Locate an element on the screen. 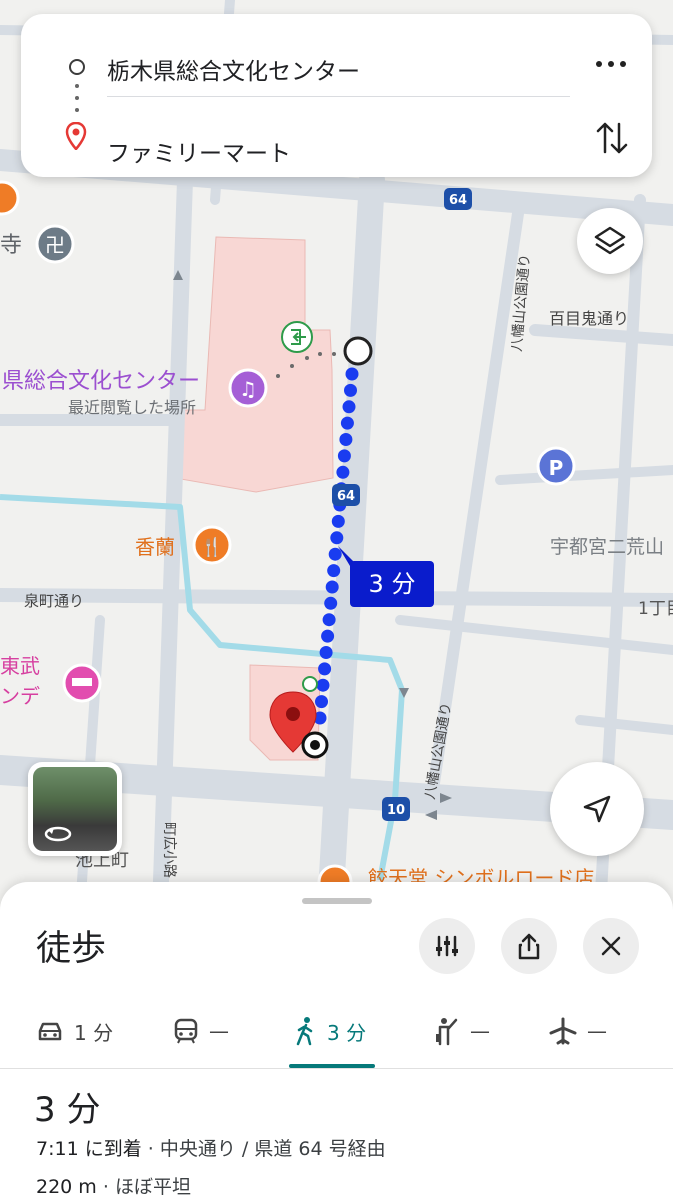 The height and width of the screenshot is (1200, 673). travel-mode-tabs: 1 分 — 3 分 — — is located at coordinates (336, 1031).